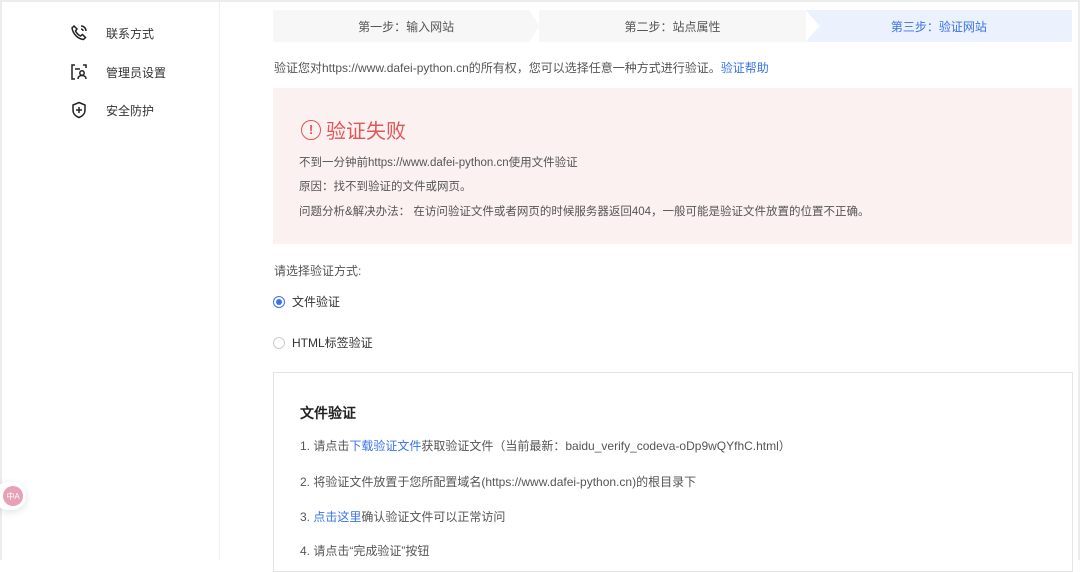  I want to click on step-1: 第一步：输入网站, so click(406, 26).